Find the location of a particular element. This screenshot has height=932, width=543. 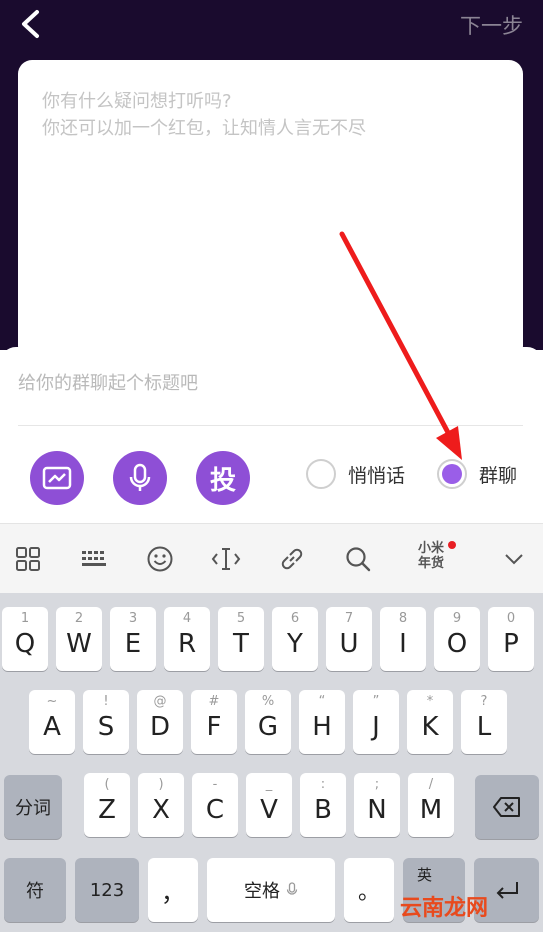

key-hint: 0 is located at coordinates (511, 618).